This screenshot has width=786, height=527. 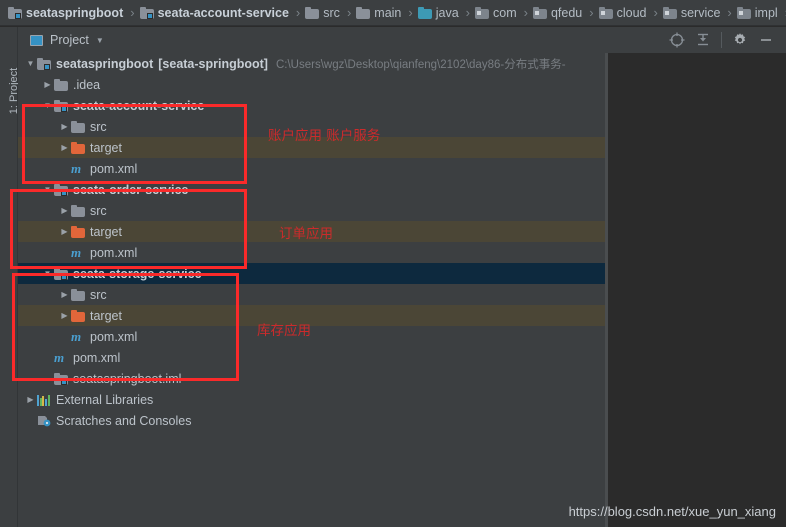 I want to click on tree-row: ▶ target, so click(x=311, y=315).